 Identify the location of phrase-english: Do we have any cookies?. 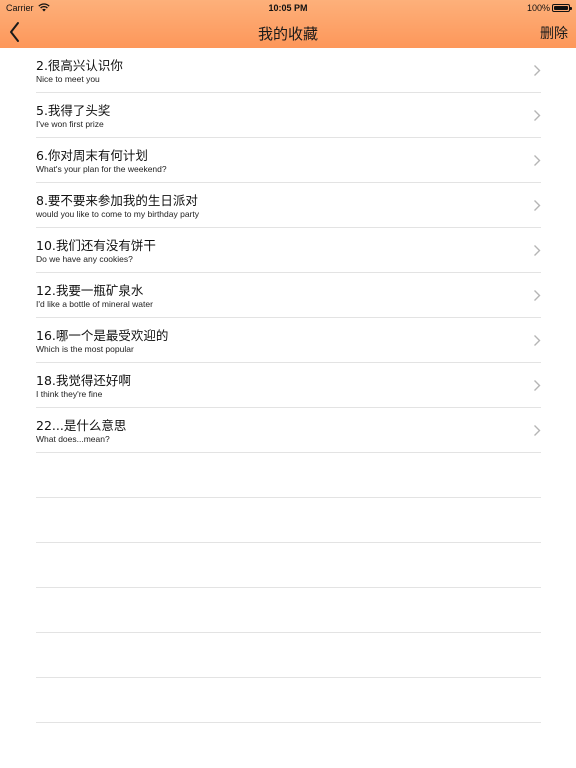
(84, 259).